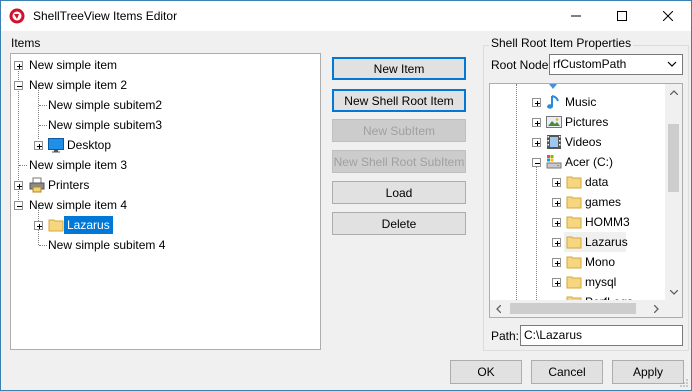 The image size is (692, 391). Describe the element at coordinates (596, 182) in the screenshot. I see `shell-tree-item: data` at that location.